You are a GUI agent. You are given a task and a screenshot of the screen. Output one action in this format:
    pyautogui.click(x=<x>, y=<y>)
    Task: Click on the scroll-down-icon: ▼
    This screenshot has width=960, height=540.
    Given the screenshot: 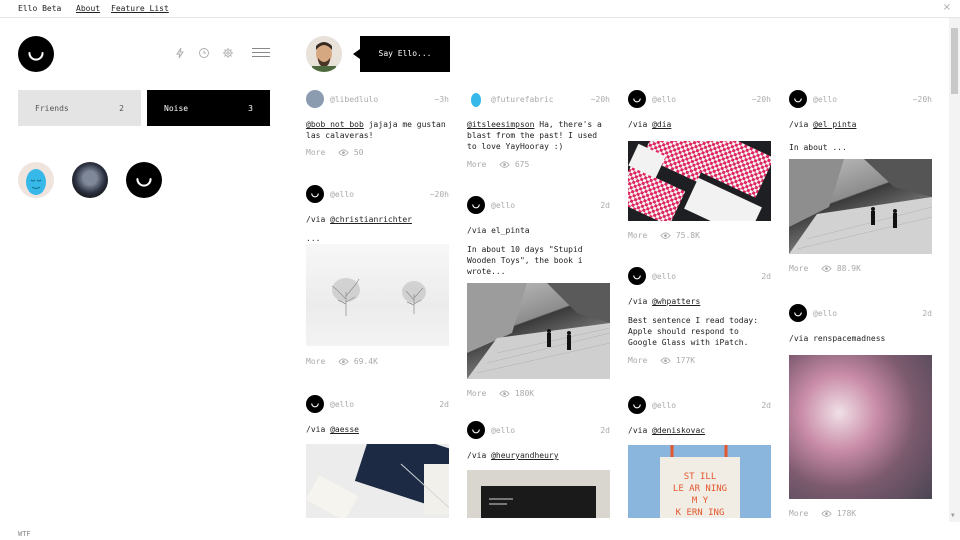 What is the action you would take?
    pyautogui.click(x=953, y=515)
    